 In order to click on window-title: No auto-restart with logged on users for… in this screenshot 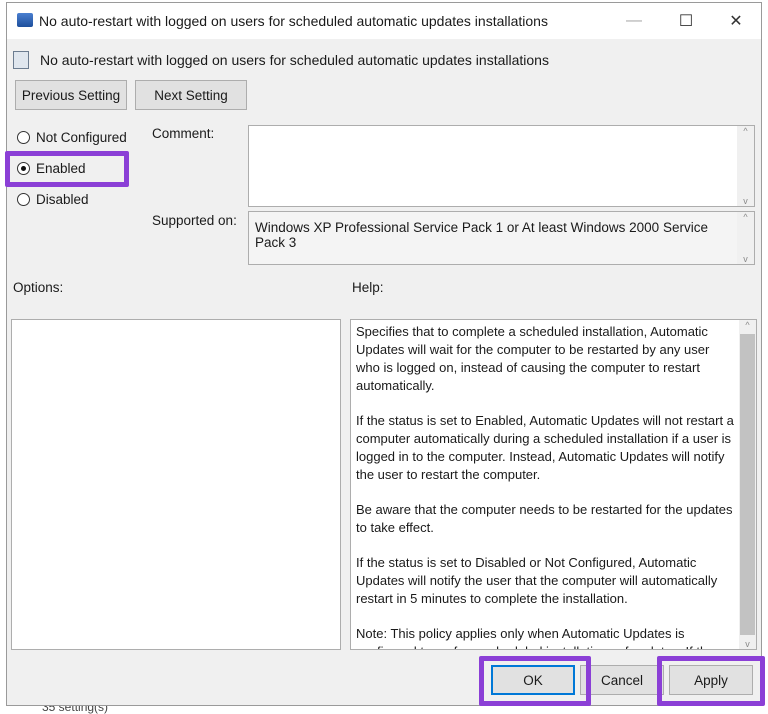, I will do `click(293, 21)`.